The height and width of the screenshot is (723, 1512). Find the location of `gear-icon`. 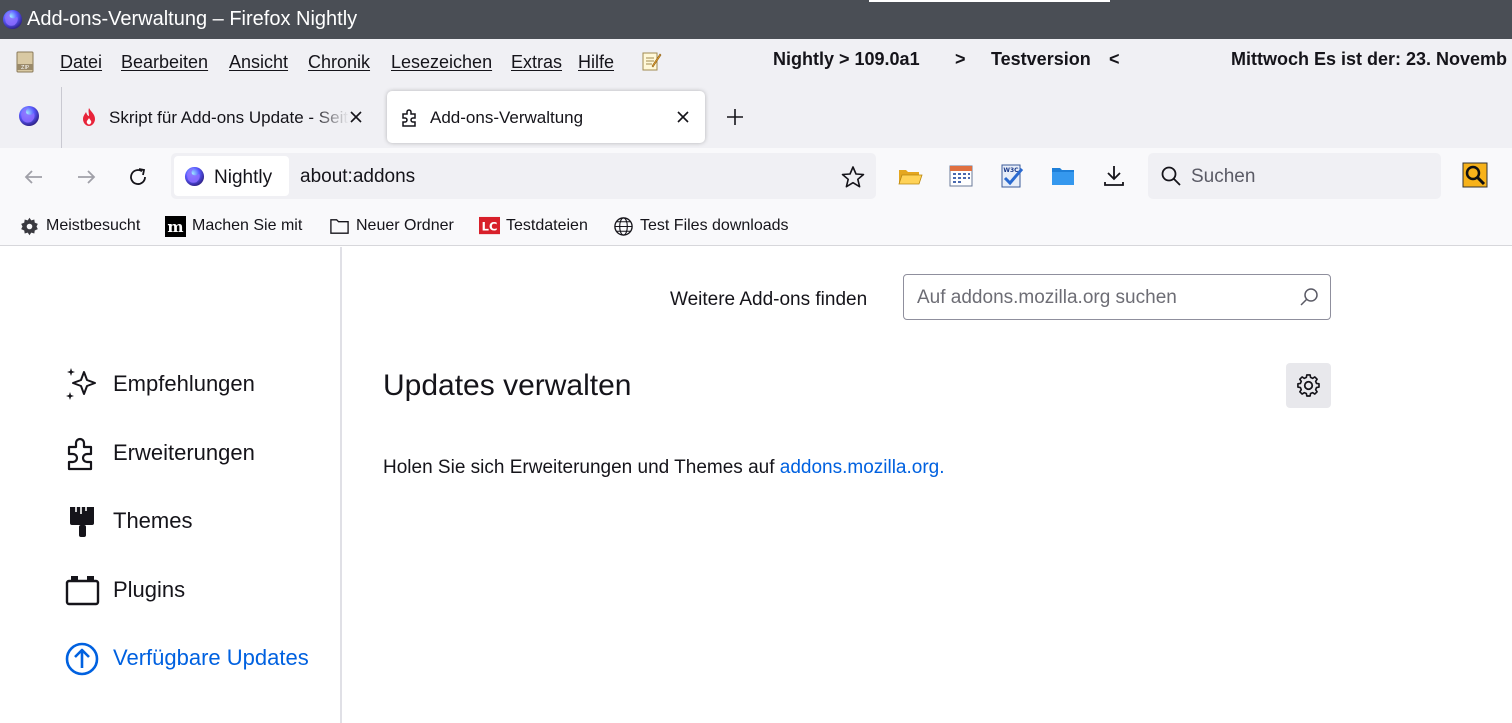

gear-icon is located at coordinates (1308, 385).